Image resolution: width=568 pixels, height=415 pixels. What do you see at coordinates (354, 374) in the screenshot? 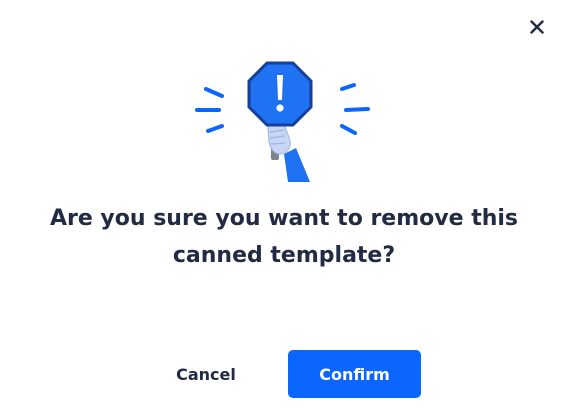
I see `confirm-button: Confirm` at bounding box center [354, 374].